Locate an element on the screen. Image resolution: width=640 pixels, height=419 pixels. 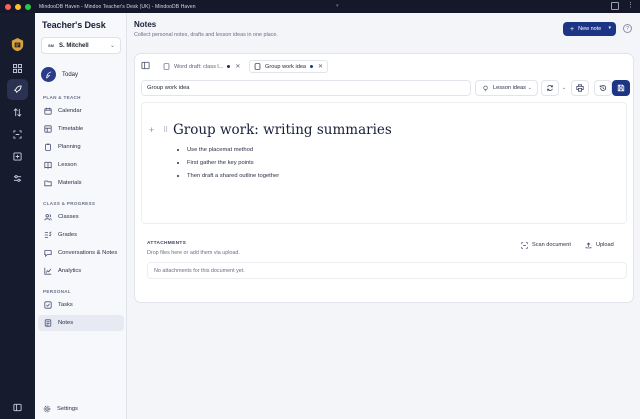
rail-import is located at coordinates (17, 156).